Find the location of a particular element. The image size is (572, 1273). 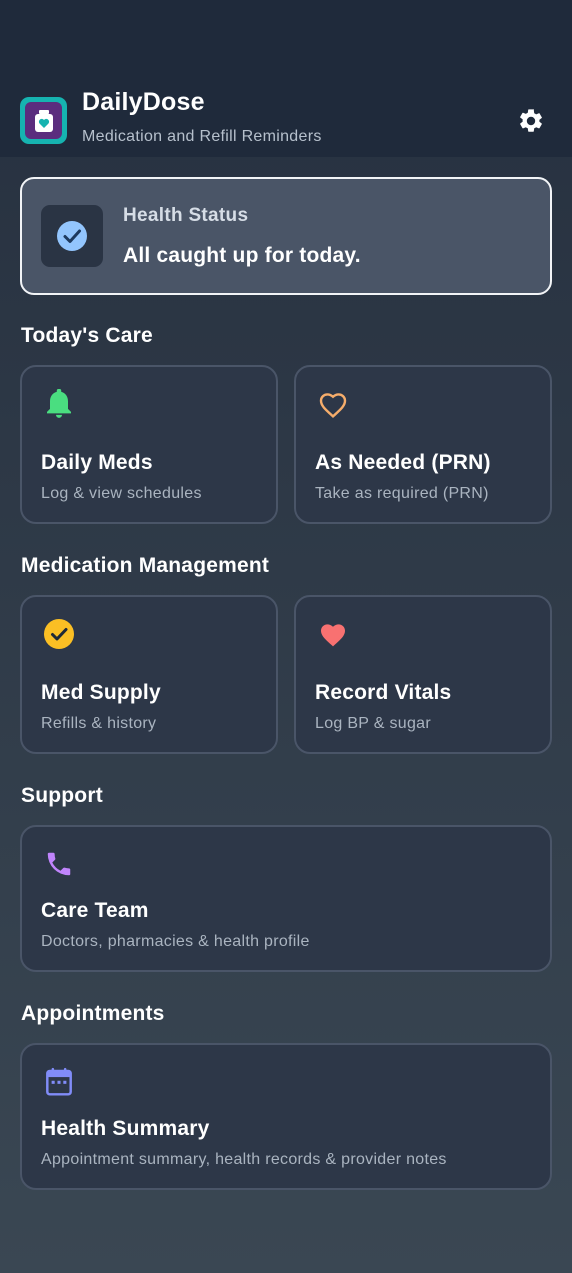

phone-icon is located at coordinates (59, 864).